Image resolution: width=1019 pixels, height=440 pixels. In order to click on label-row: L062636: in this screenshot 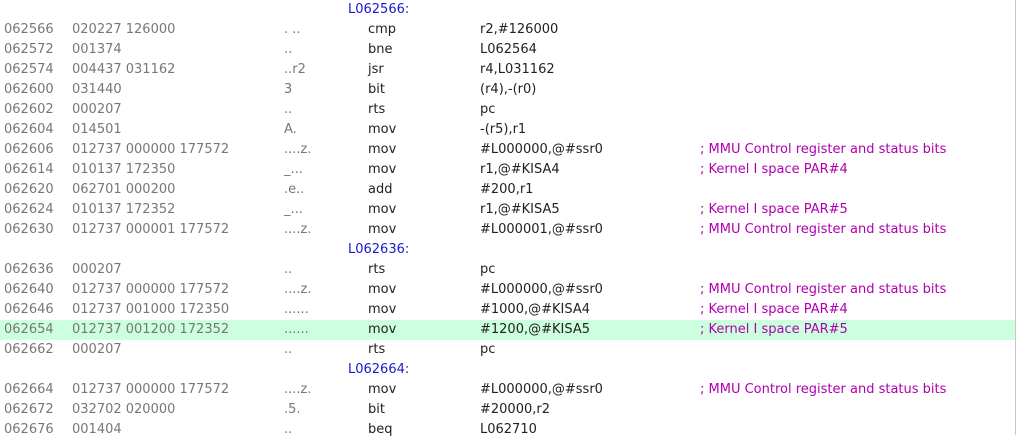, I will do `click(507, 250)`.